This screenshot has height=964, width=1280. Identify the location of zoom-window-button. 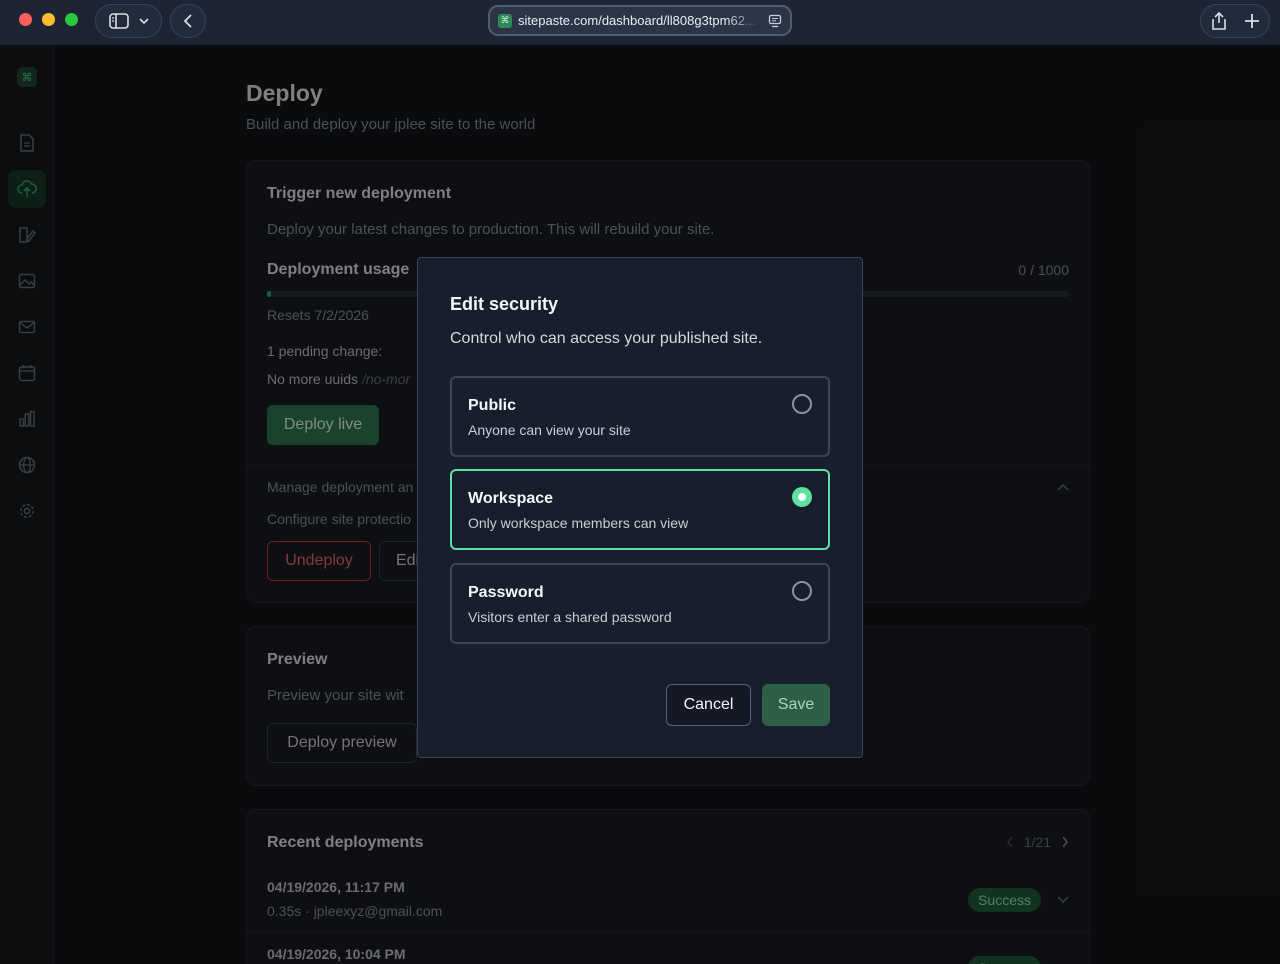
(71, 19).